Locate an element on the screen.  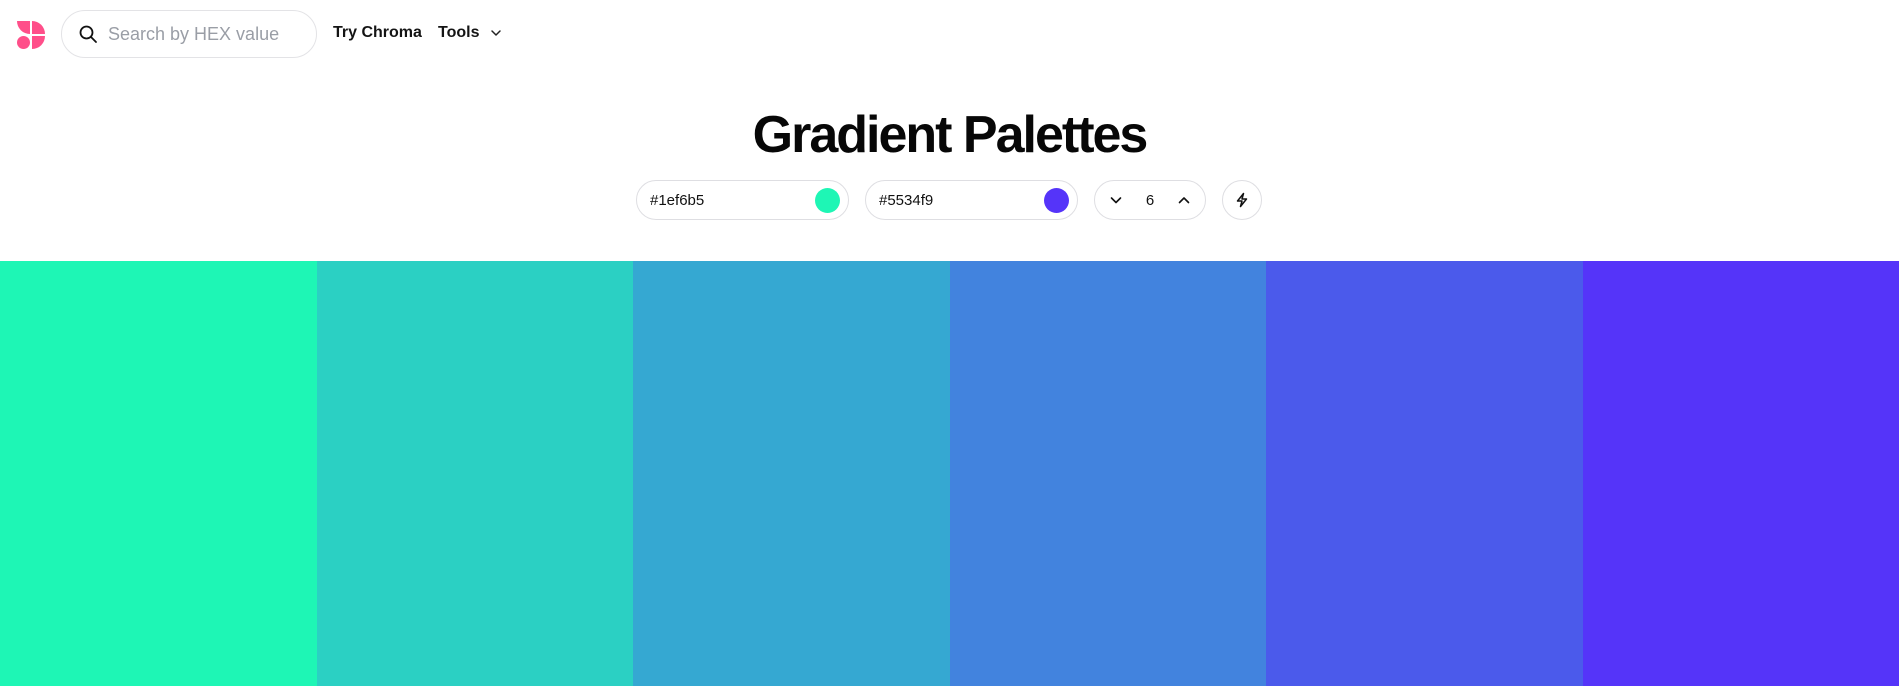
generate-button is located at coordinates (1242, 200).